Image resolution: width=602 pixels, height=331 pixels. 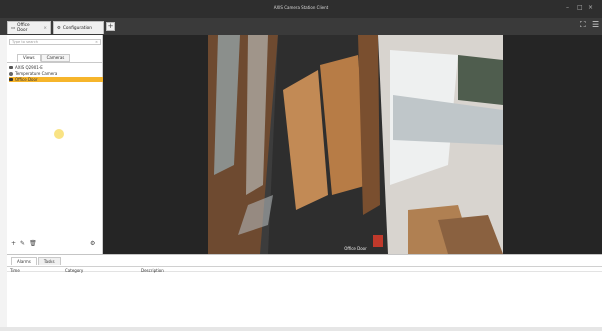 I want to click on add-tab-button: +, so click(x=110, y=26).